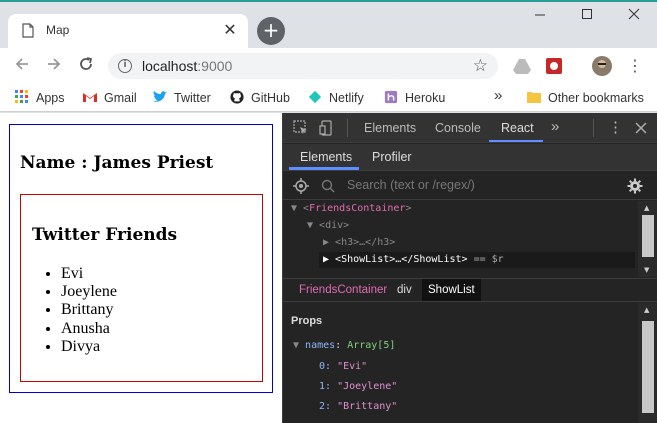  What do you see at coordinates (404, 290) in the screenshot?
I see `breadcrumb-item: div` at bounding box center [404, 290].